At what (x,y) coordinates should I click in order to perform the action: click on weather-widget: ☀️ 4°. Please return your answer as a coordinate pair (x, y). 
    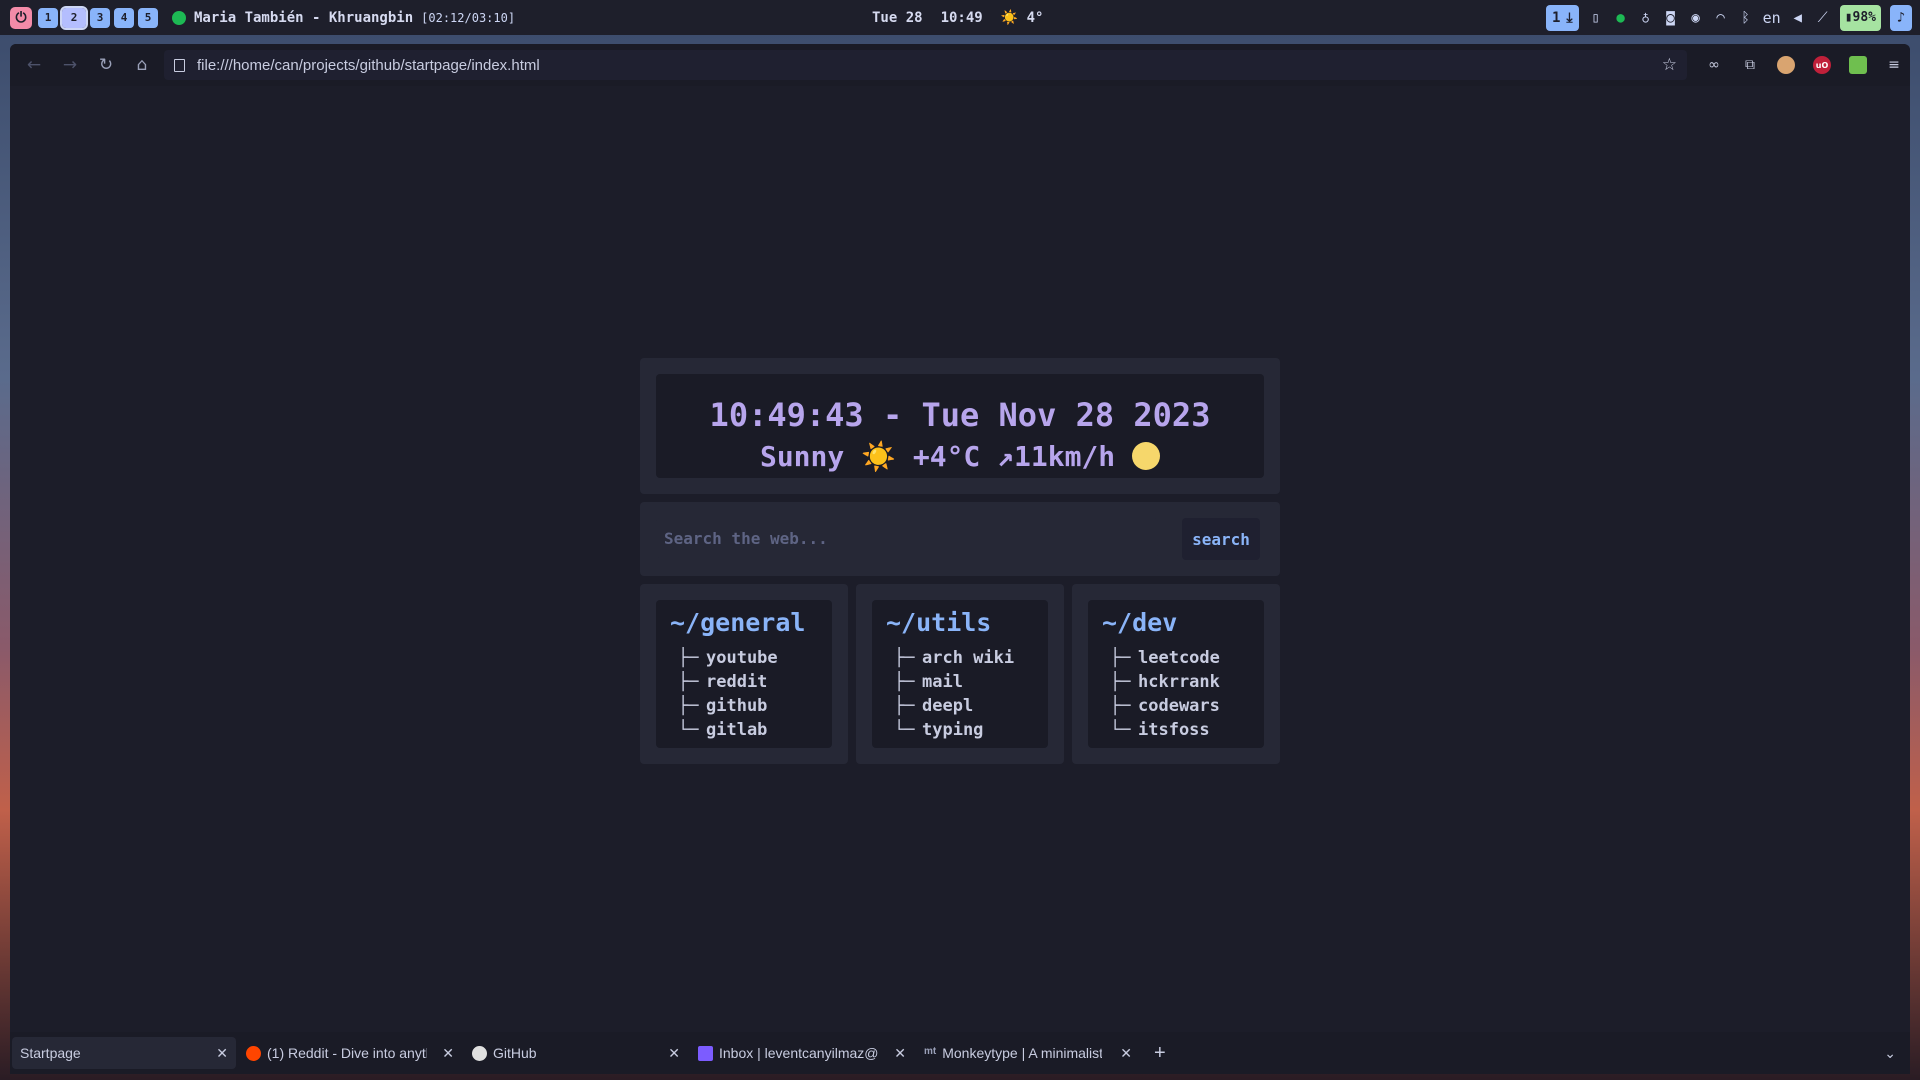
    Looking at the image, I should click on (1022, 18).